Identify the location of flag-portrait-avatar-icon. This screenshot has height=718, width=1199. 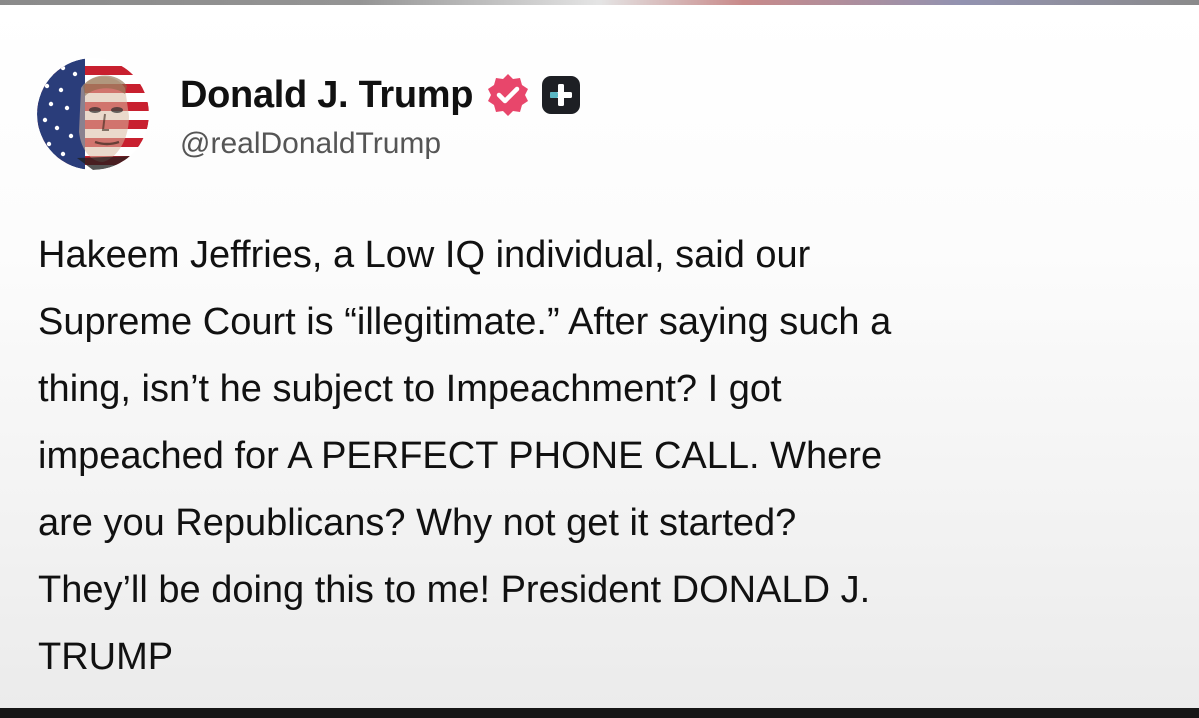
(93, 114).